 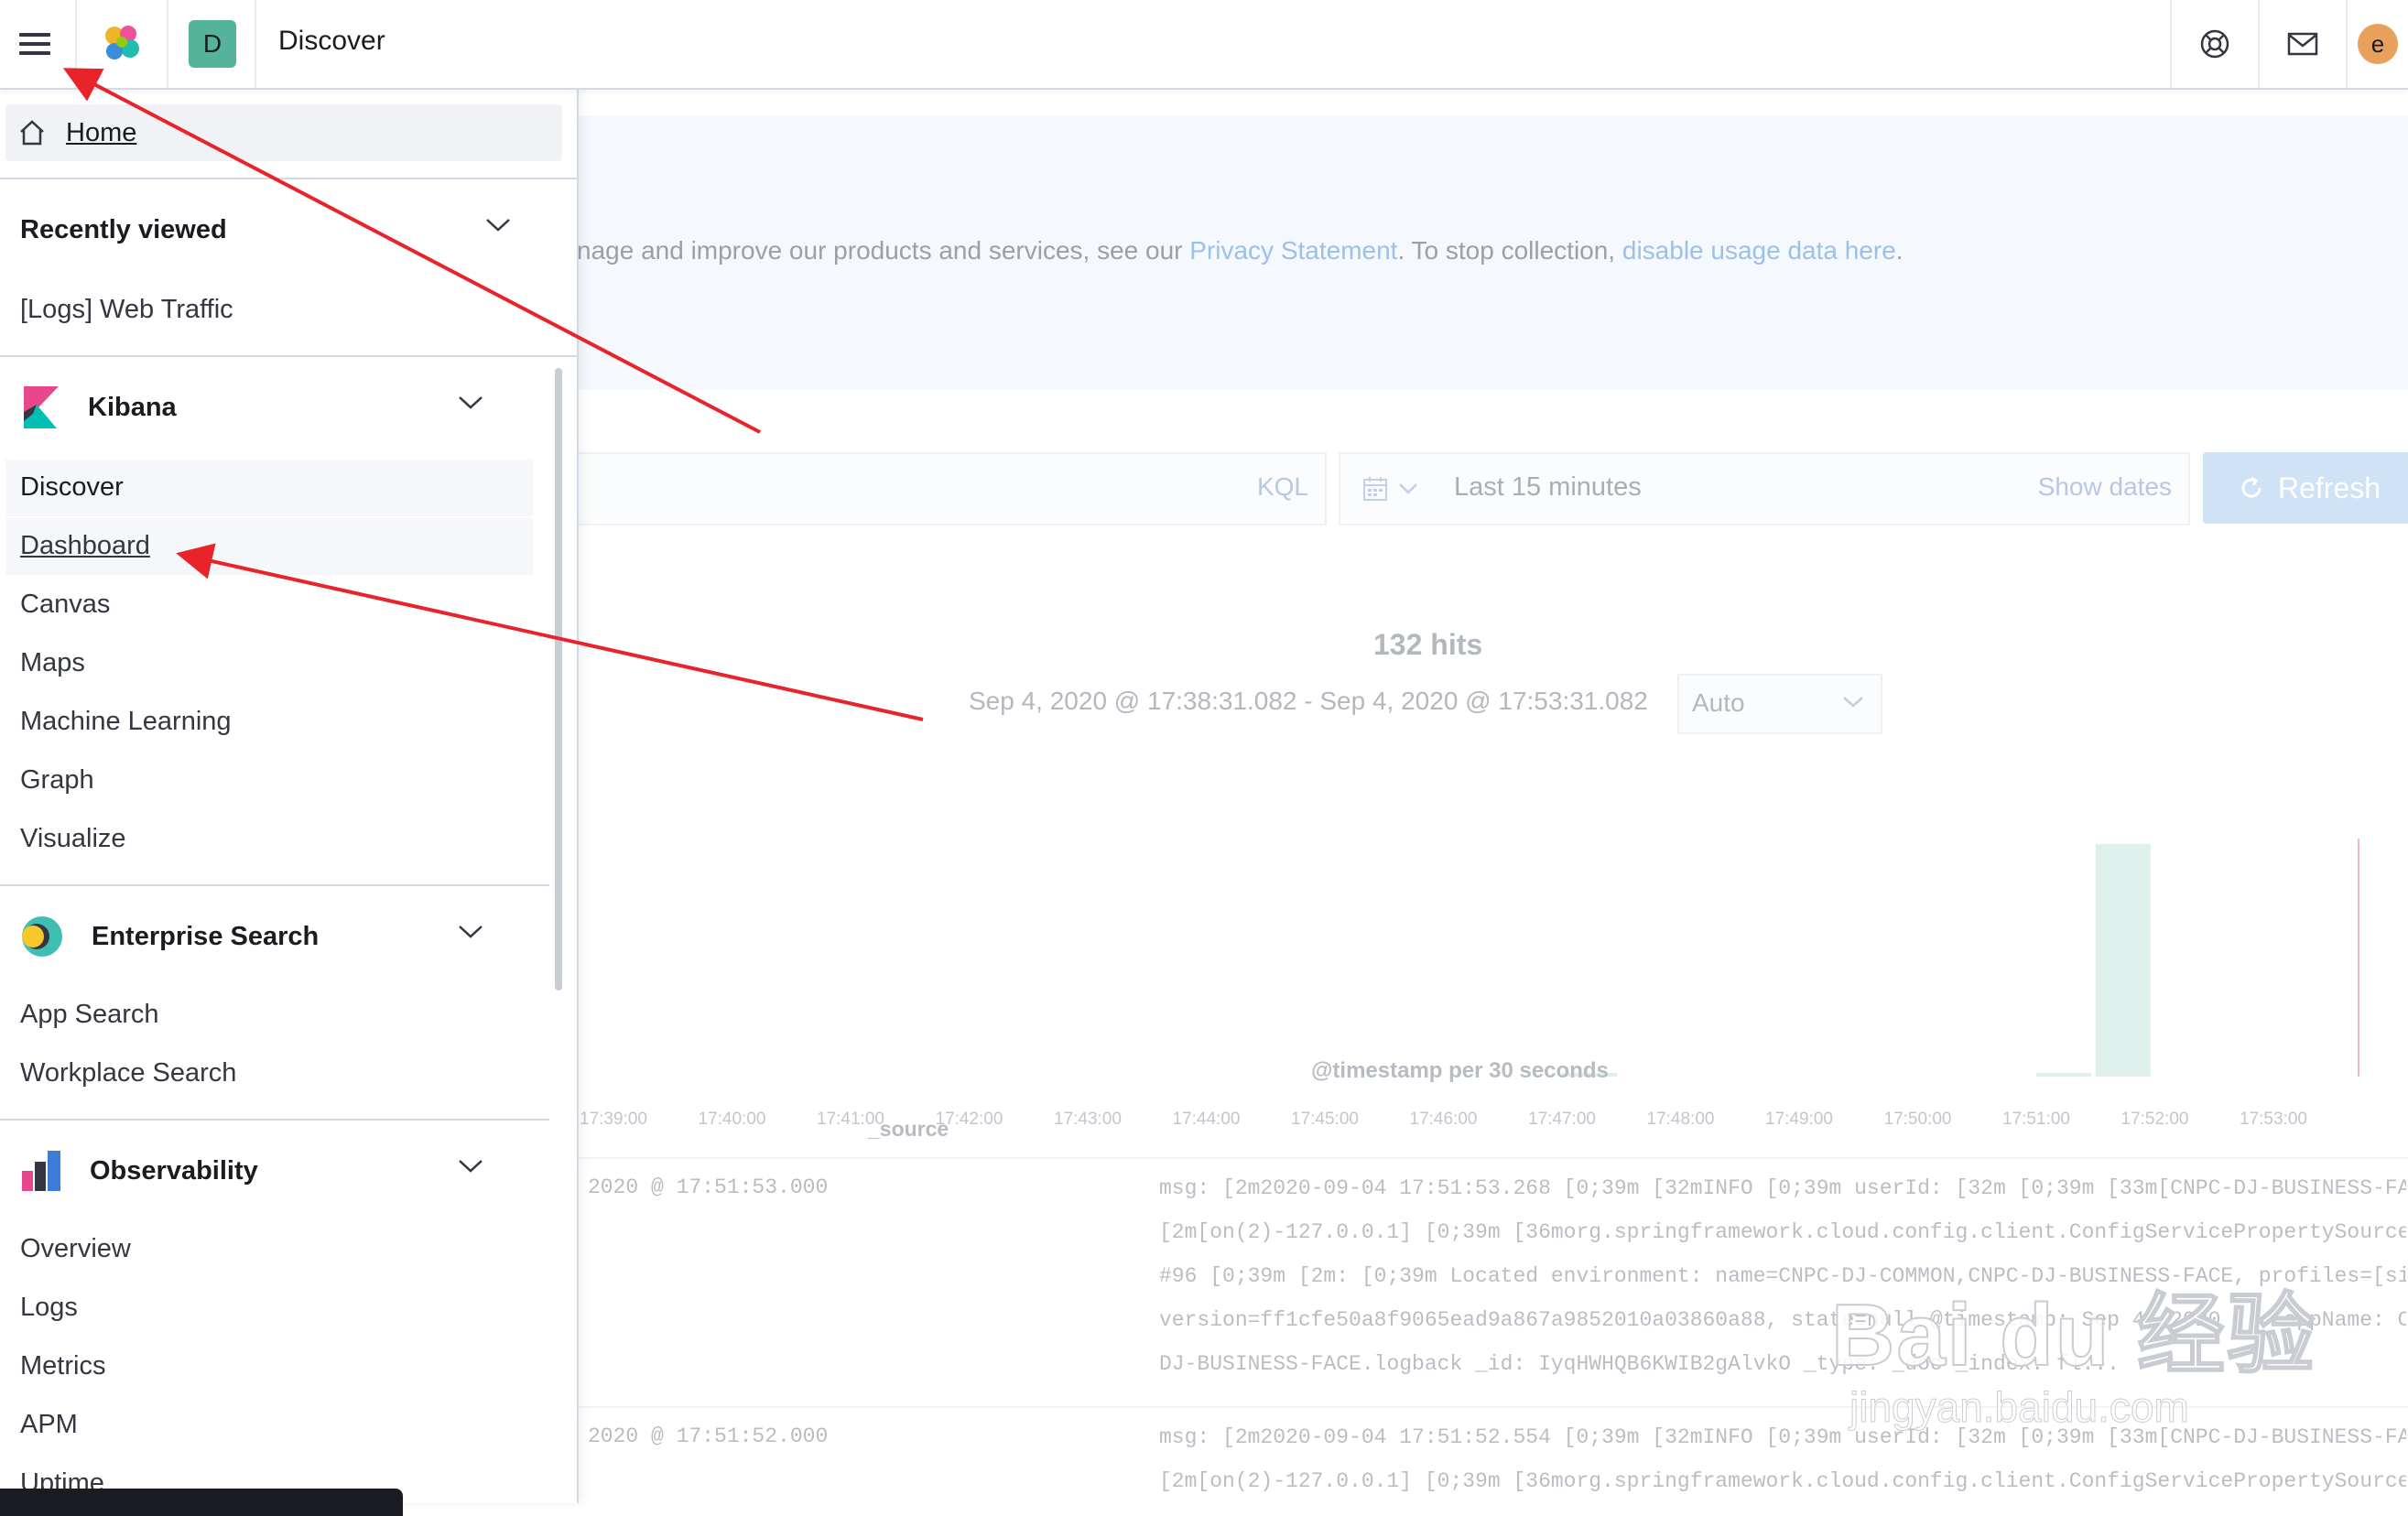 I want to click on menu-icon, so click(x=35, y=44).